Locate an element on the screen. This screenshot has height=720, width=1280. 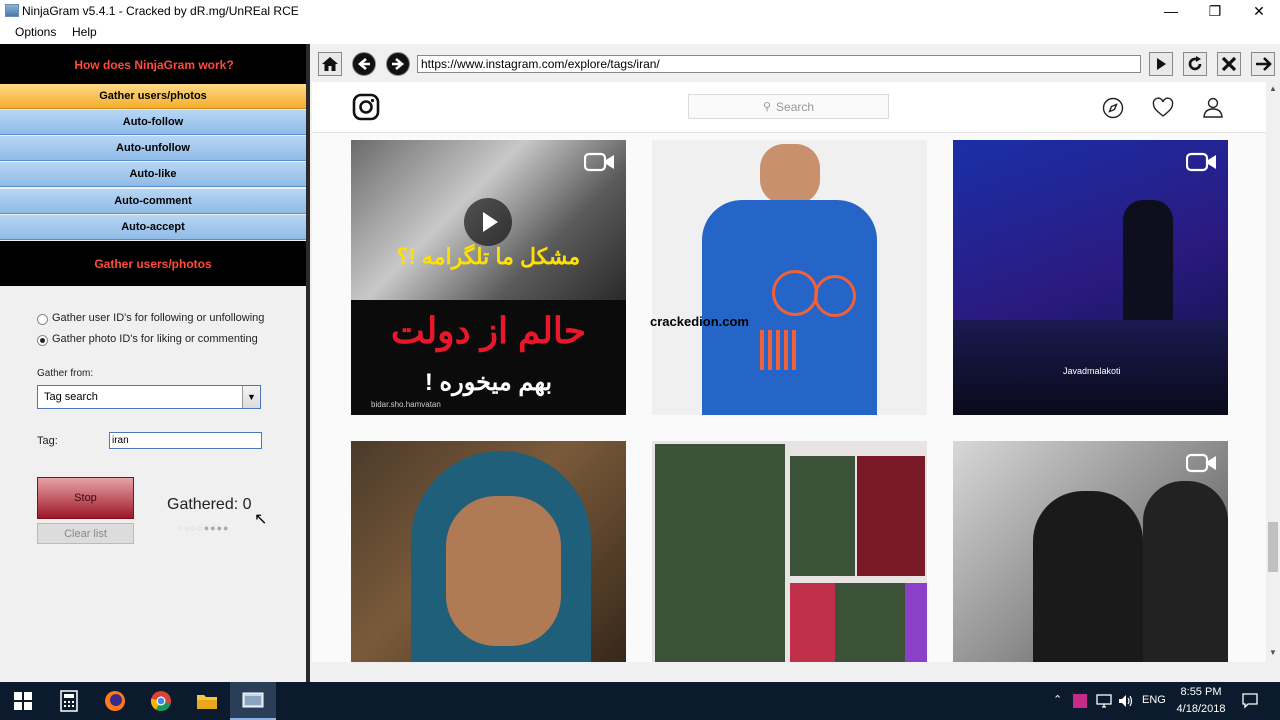
instagram-search-input: ⚲ Search is located at coordinates (788, 106).